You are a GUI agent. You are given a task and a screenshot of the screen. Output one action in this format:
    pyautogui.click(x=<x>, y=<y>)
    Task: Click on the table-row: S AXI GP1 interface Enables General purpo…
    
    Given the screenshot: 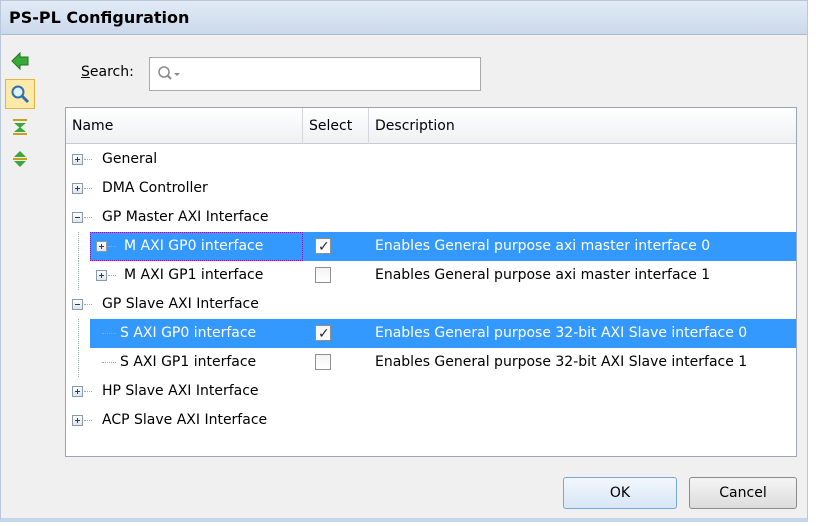 What is the action you would take?
    pyautogui.click(x=431, y=362)
    